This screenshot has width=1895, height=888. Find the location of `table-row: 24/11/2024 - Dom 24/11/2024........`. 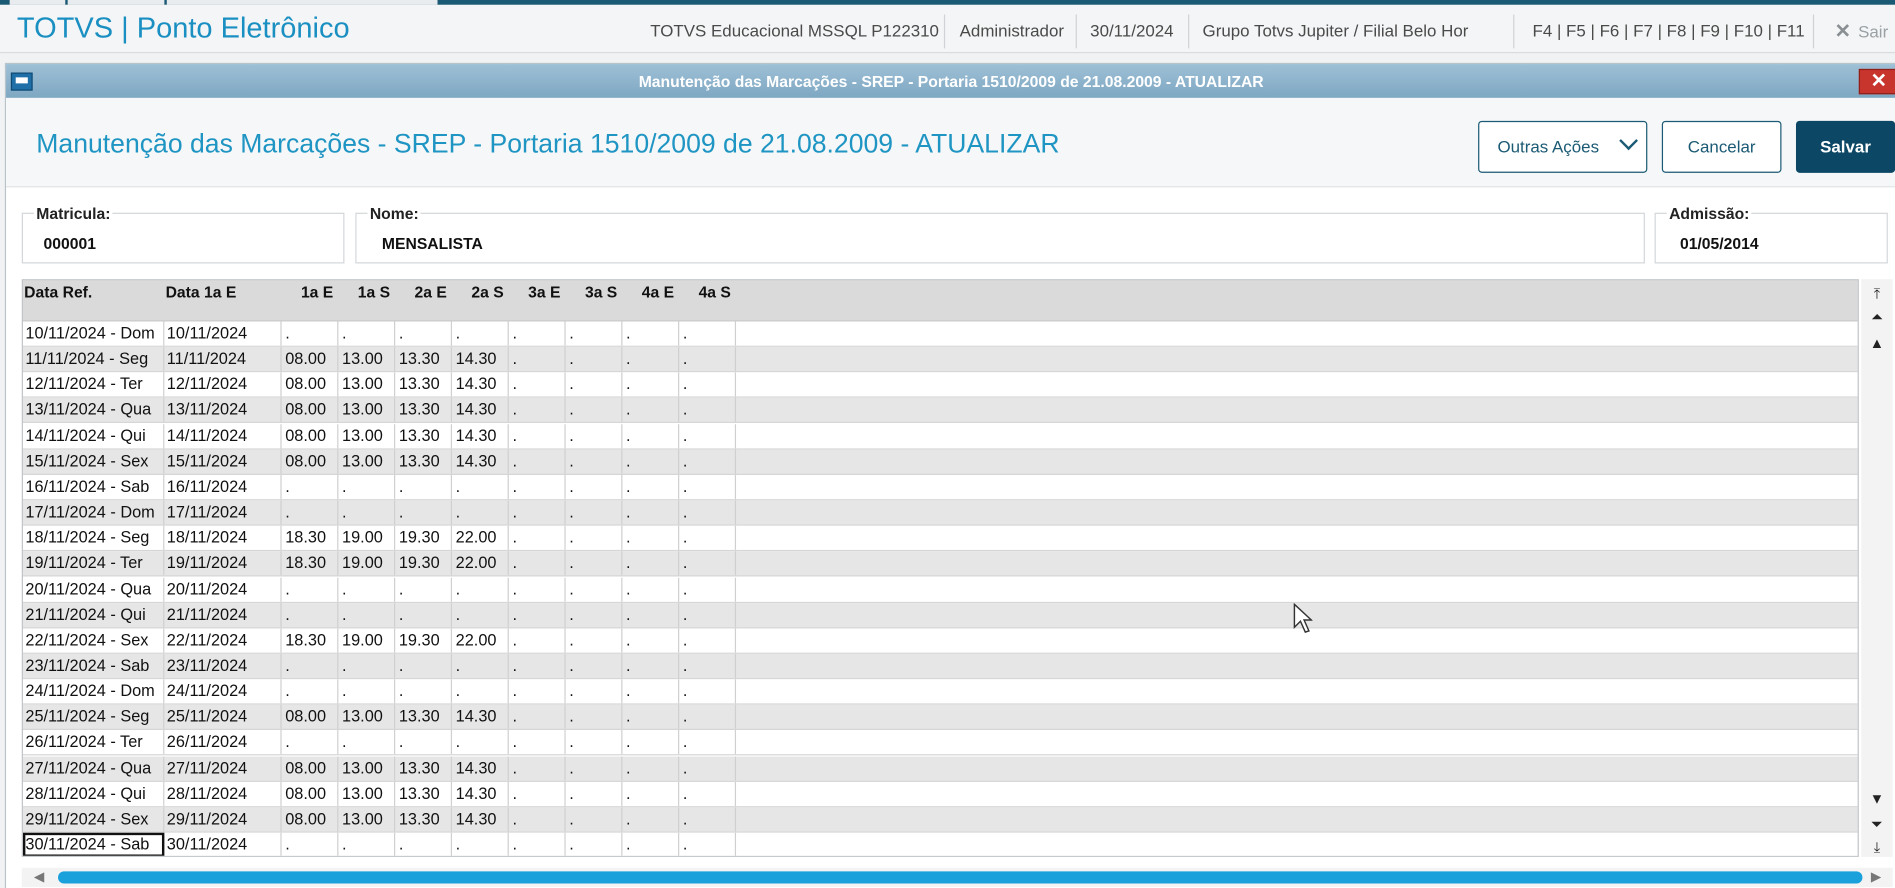

table-row: 24/11/2024 - Dom 24/11/2024........ is located at coordinates (940, 692).